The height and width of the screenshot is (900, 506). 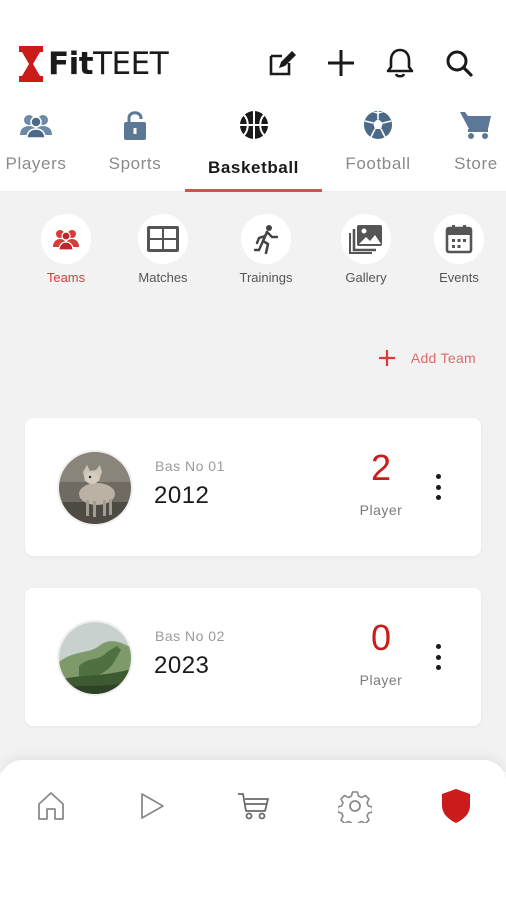 I want to click on sport-tabs: Players Sports Basketball Football Store, so click(x=253, y=146).